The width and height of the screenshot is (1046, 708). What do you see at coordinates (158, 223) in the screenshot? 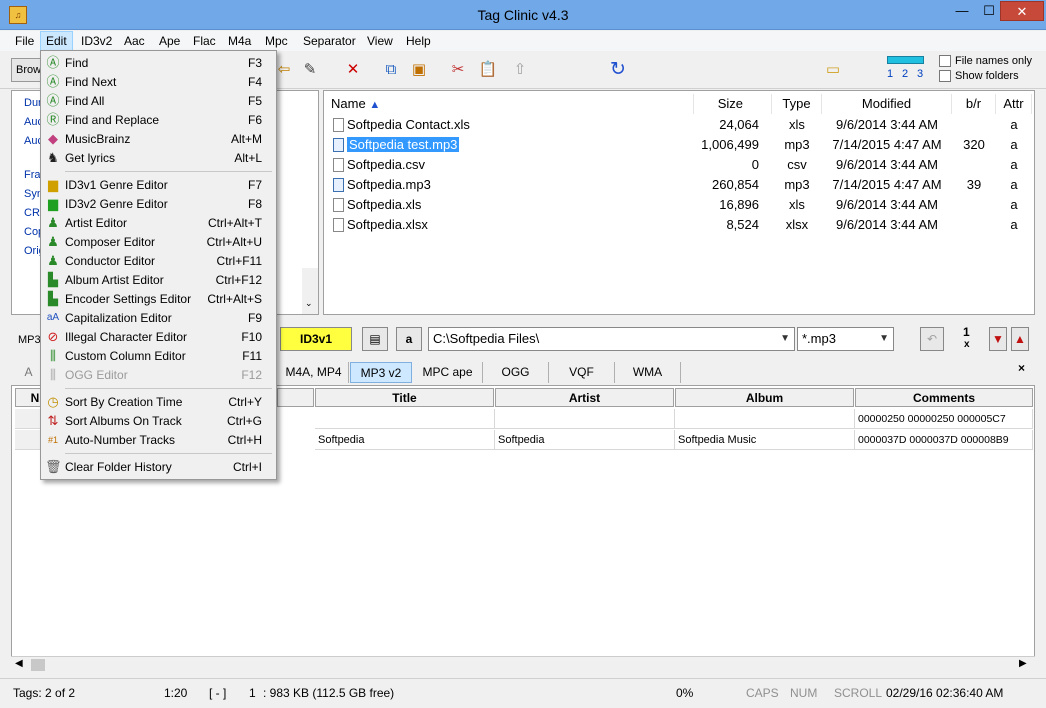
I see `menu-artist-editor: ♟ Artist Editor Ctrl+Alt+T` at bounding box center [158, 223].